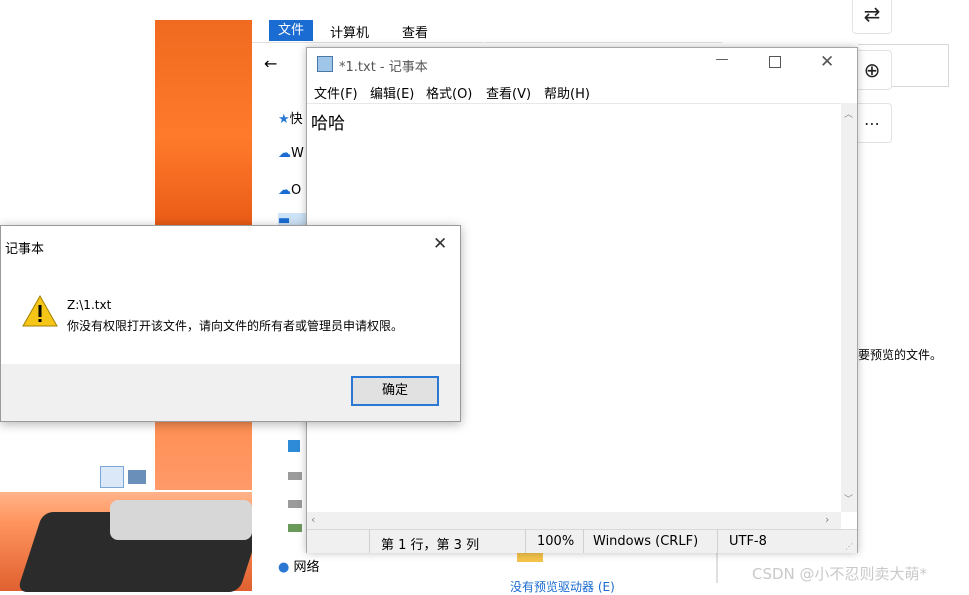  Describe the element at coordinates (181, 520) in the screenshot. I see `wallpaper-keyboard` at that location.